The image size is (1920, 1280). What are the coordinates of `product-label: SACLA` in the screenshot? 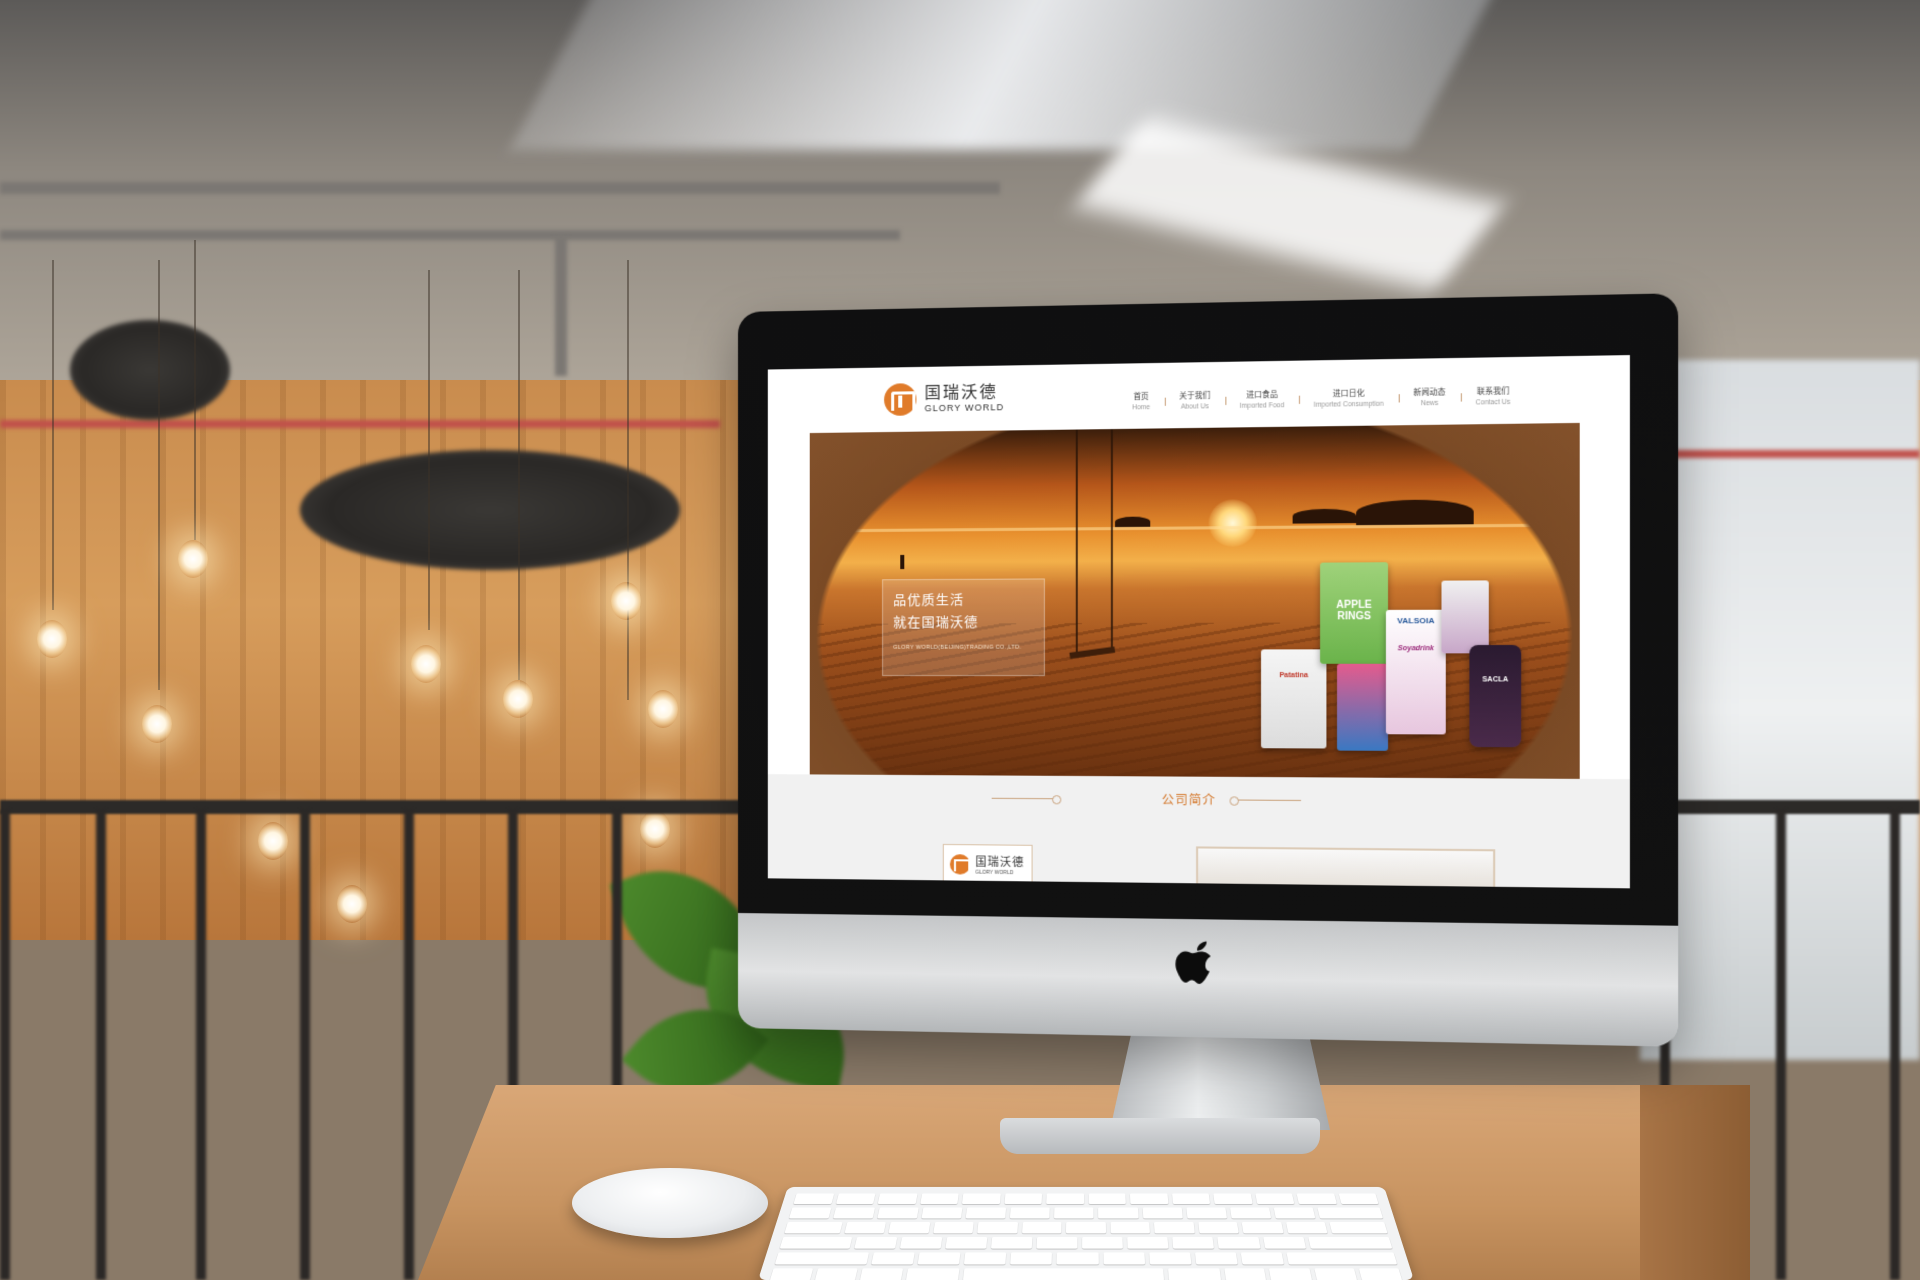 It's located at (1495, 680).